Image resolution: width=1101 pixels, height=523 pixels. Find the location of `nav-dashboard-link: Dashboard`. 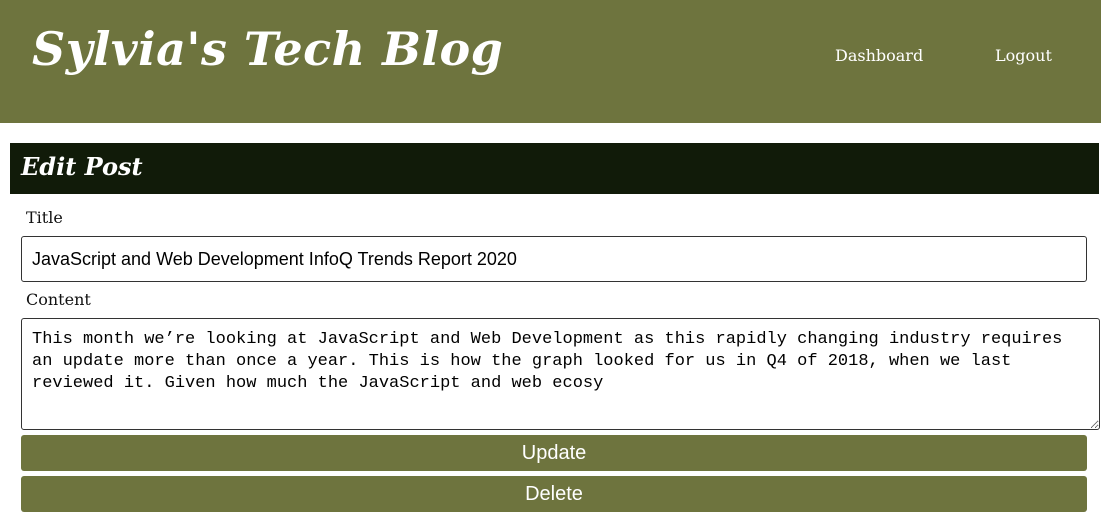

nav-dashboard-link: Dashboard is located at coordinates (879, 55).